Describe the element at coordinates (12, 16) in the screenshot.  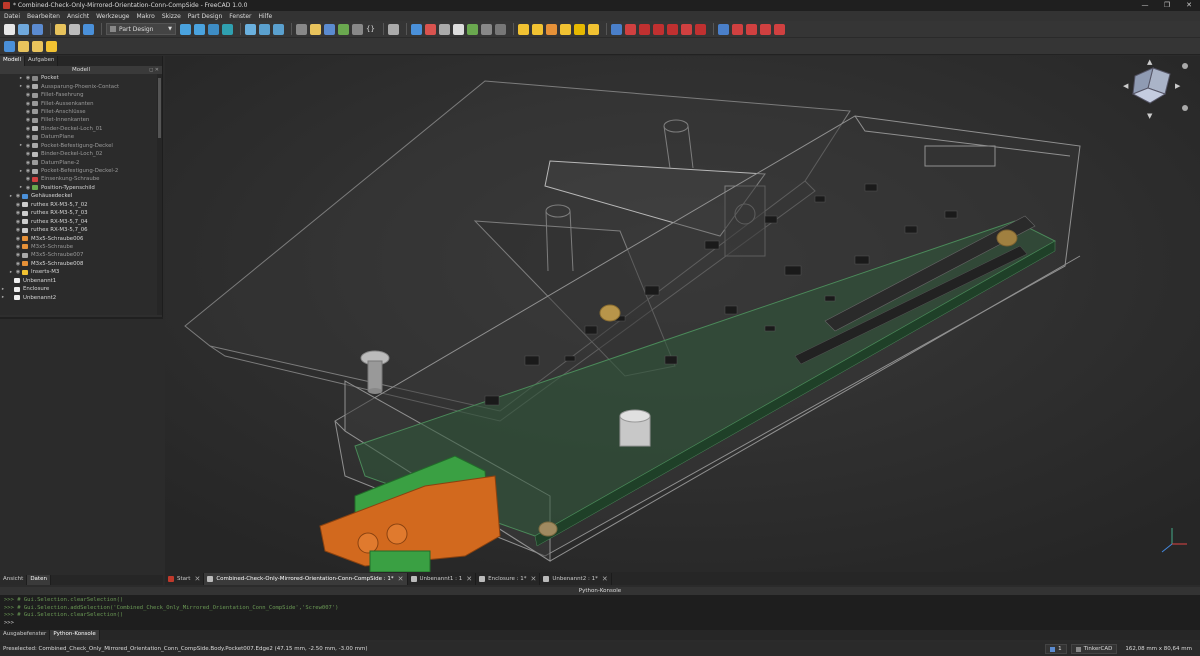
I see `menu-datei: Datei` at that location.